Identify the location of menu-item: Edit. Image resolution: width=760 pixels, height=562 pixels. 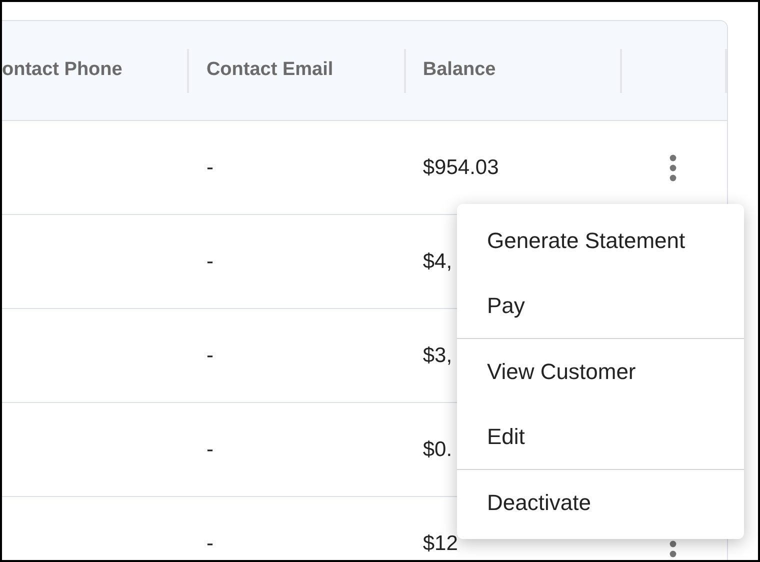
(600, 436).